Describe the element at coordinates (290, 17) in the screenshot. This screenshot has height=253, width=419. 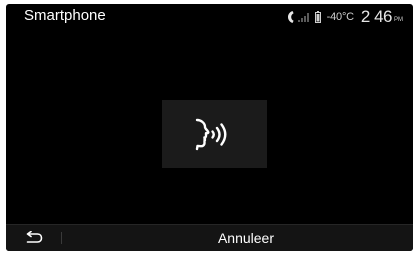
I see `phone-handset-icon` at that location.